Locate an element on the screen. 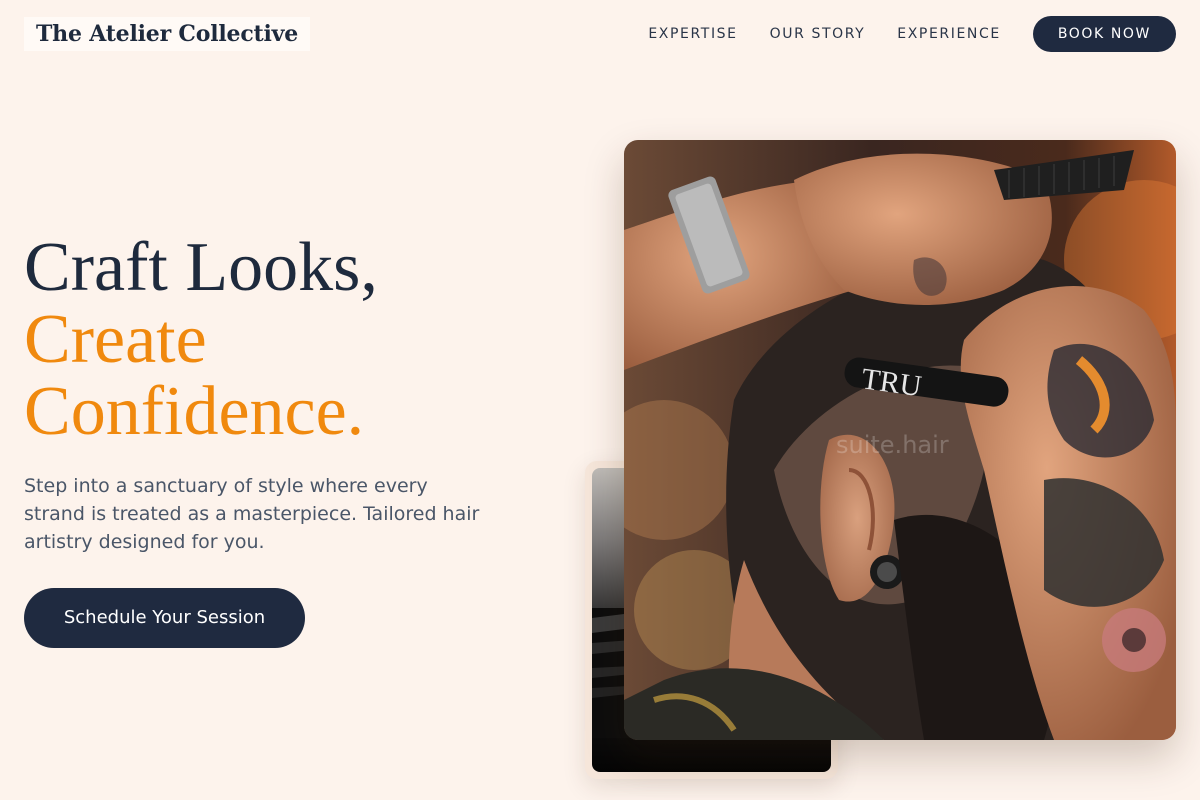  nav-link-experience: EXPERIENCE is located at coordinates (949, 34).